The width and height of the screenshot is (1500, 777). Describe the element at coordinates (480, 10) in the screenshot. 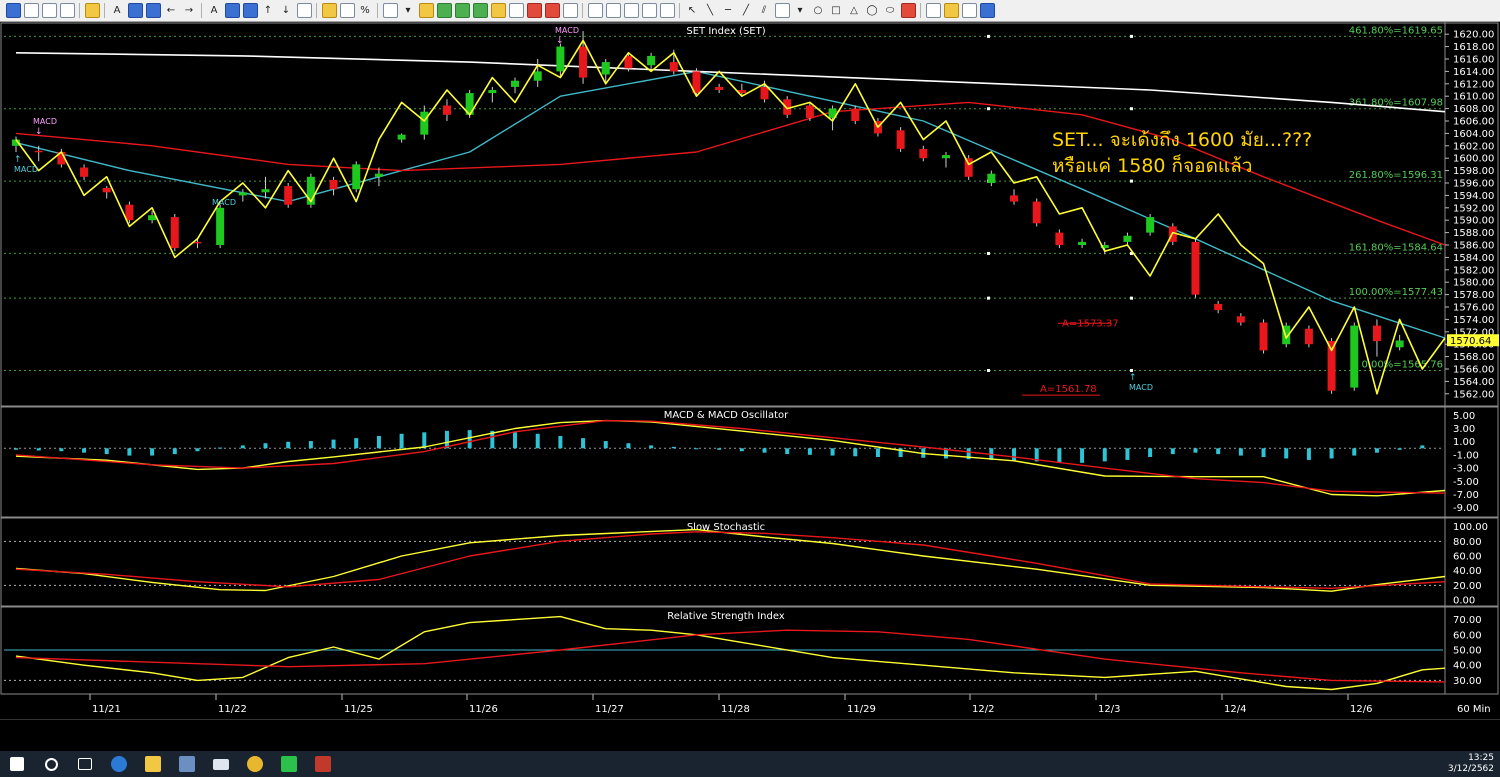

I see `area-chart-icon` at that location.